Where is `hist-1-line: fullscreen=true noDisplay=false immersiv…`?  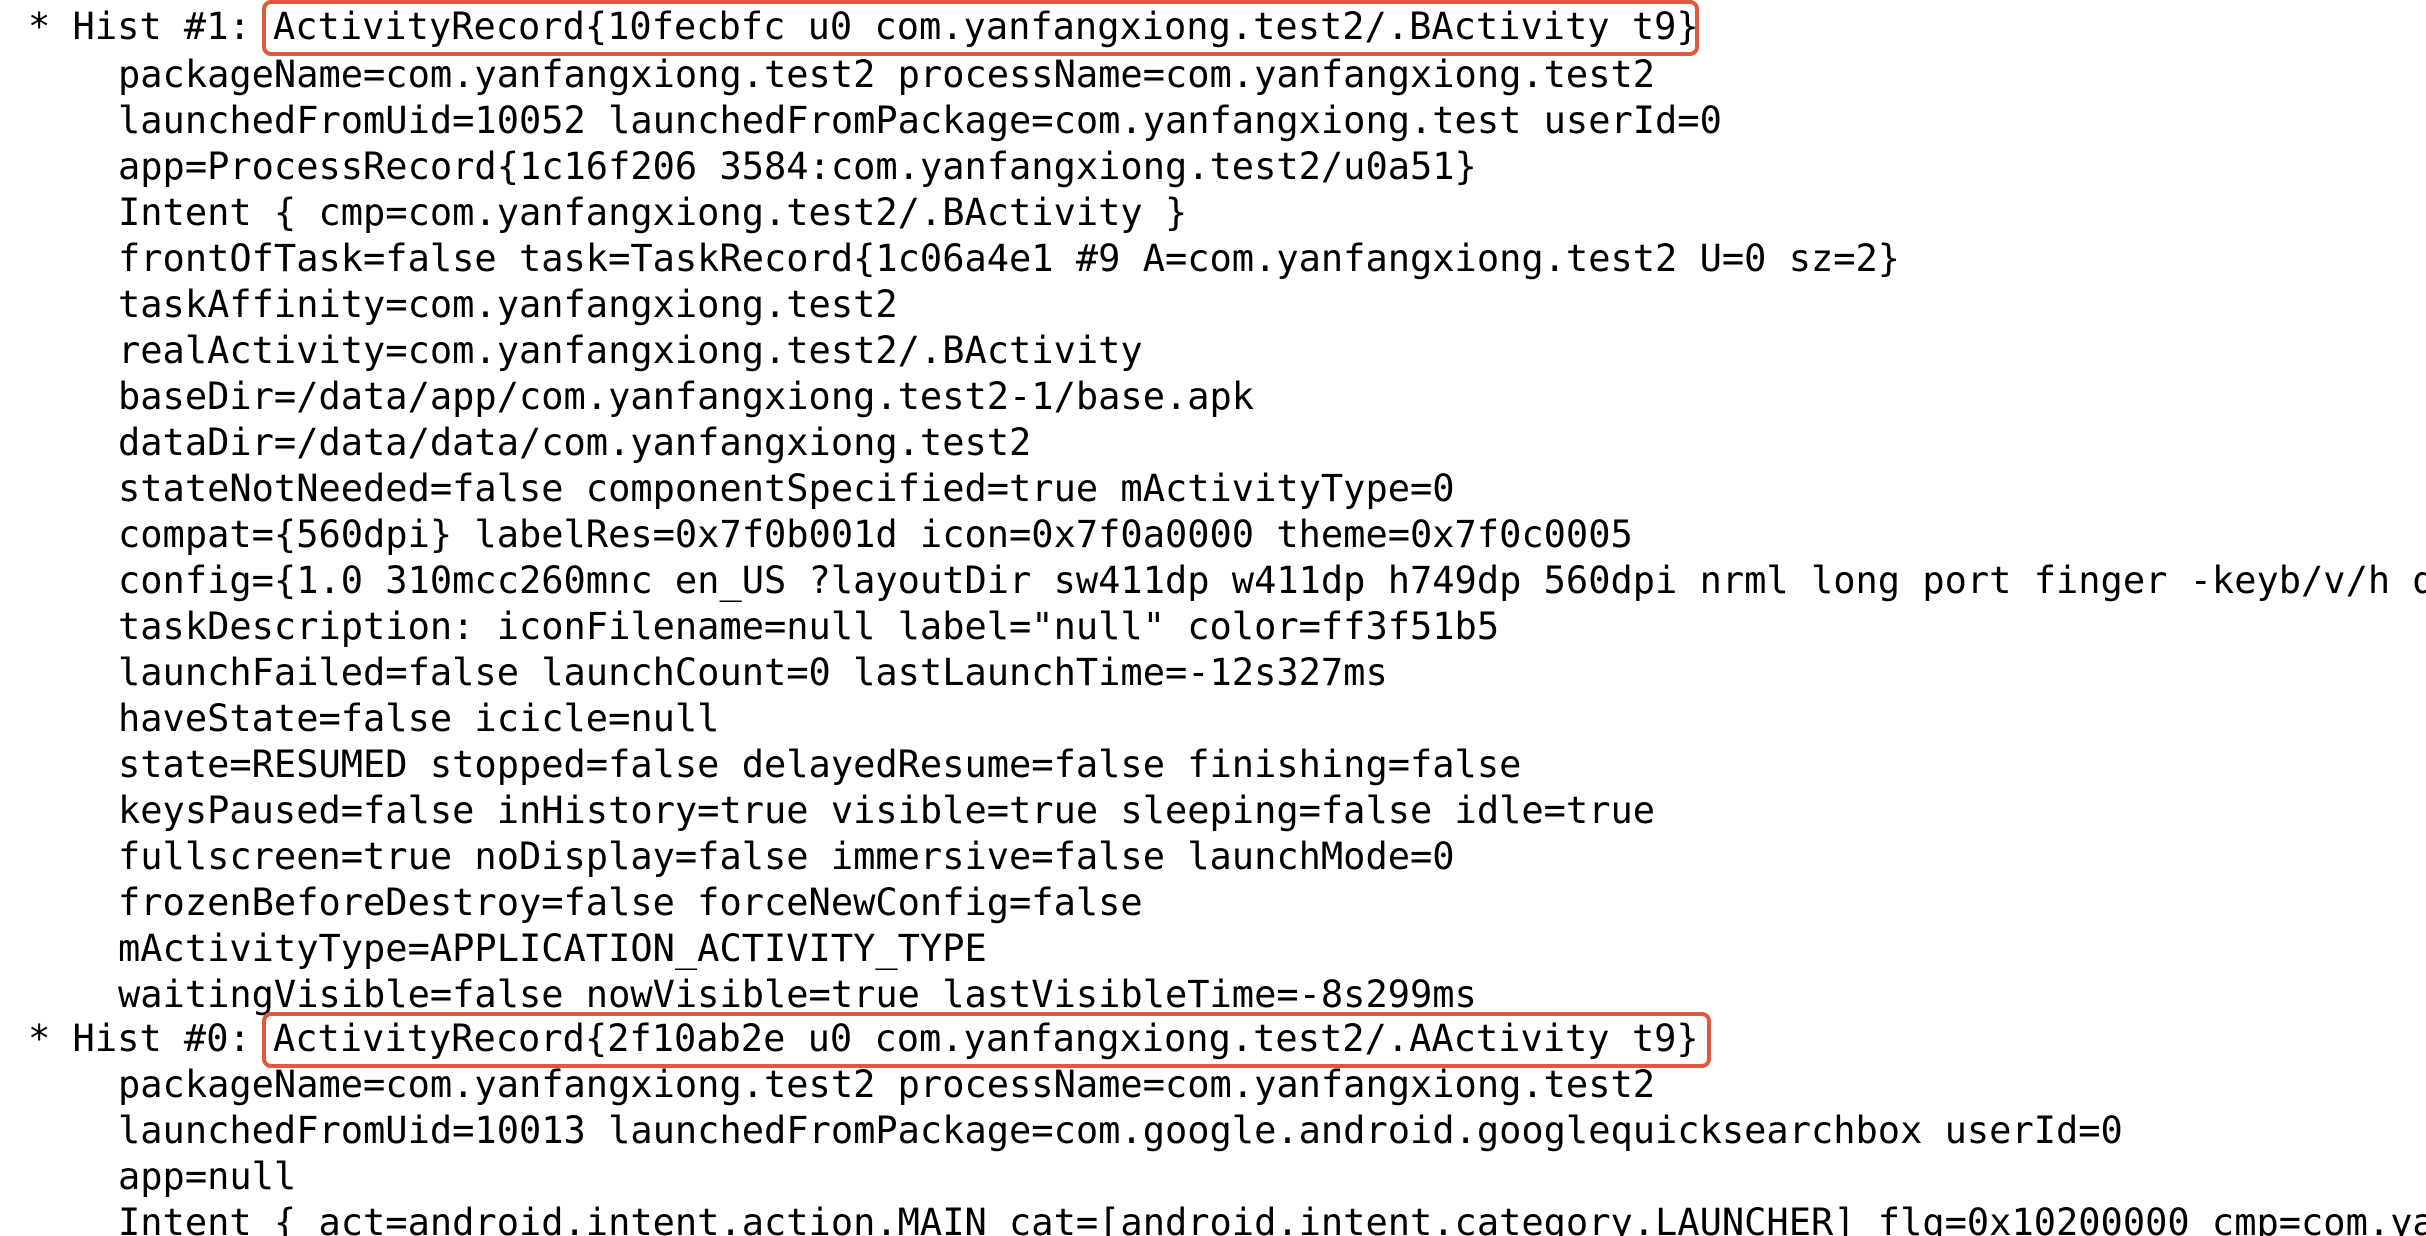
hist-1-line: fullscreen=true noDisplay=false immersiv… is located at coordinates (786, 856).